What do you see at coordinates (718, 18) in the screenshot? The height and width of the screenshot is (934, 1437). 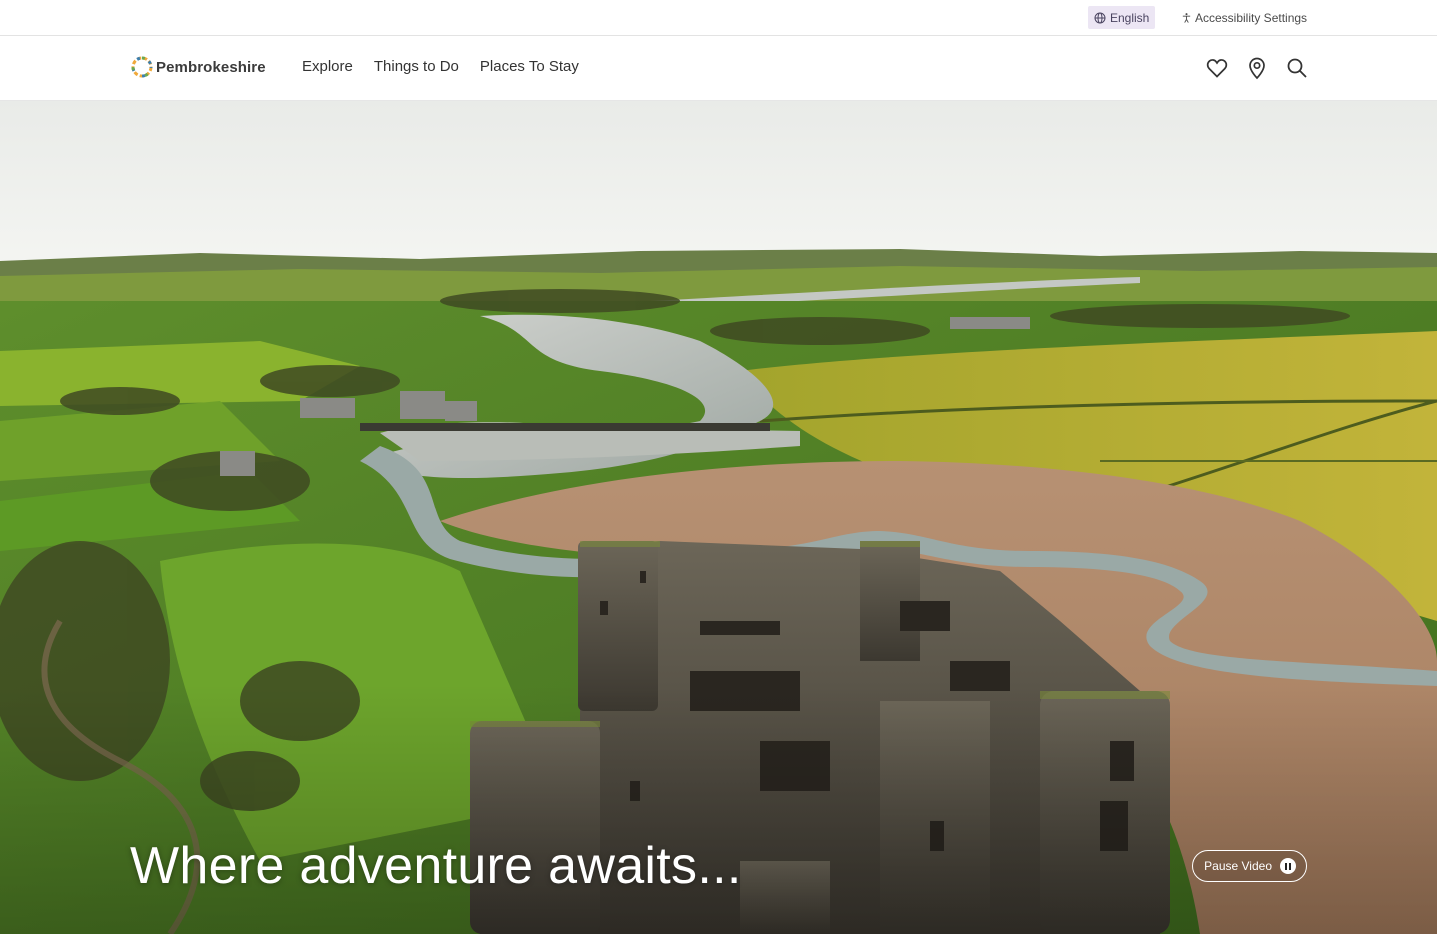 I see `utility-bar: English Accessibility Settings` at bounding box center [718, 18].